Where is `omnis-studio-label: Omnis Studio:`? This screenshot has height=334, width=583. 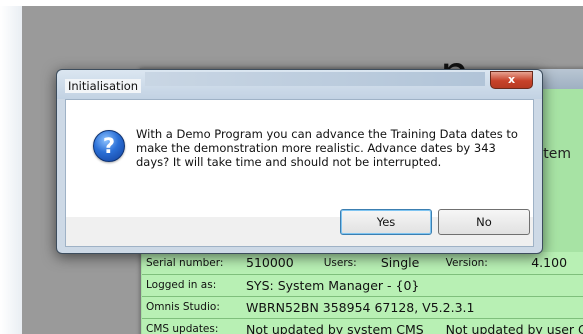
omnis-studio-label: Omnis Studio: is located at coordinates (183, 307).